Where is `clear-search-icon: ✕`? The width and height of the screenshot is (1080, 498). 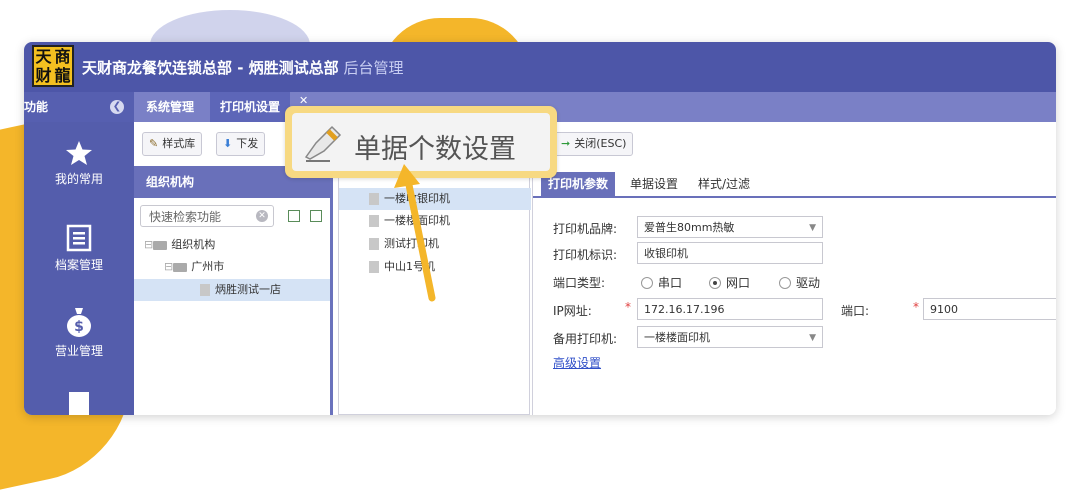
clear-search-icon: ✕ is located at coordinates (262, 216).